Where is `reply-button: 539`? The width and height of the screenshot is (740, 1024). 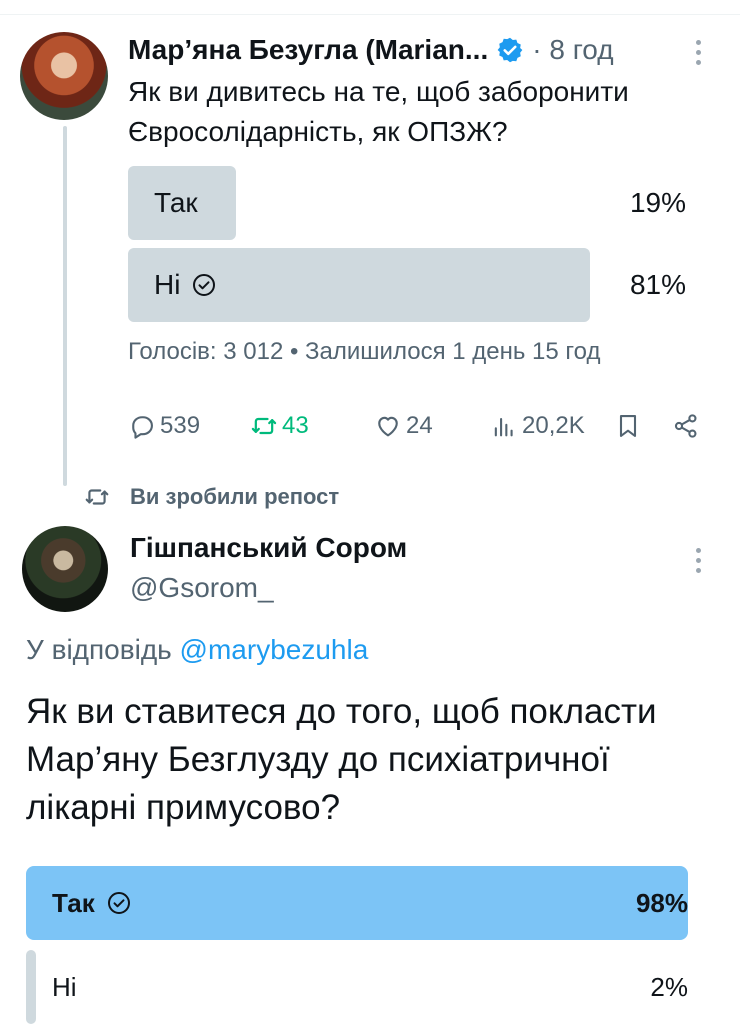
reply-button: 539 is located at coordinates (164, 426).